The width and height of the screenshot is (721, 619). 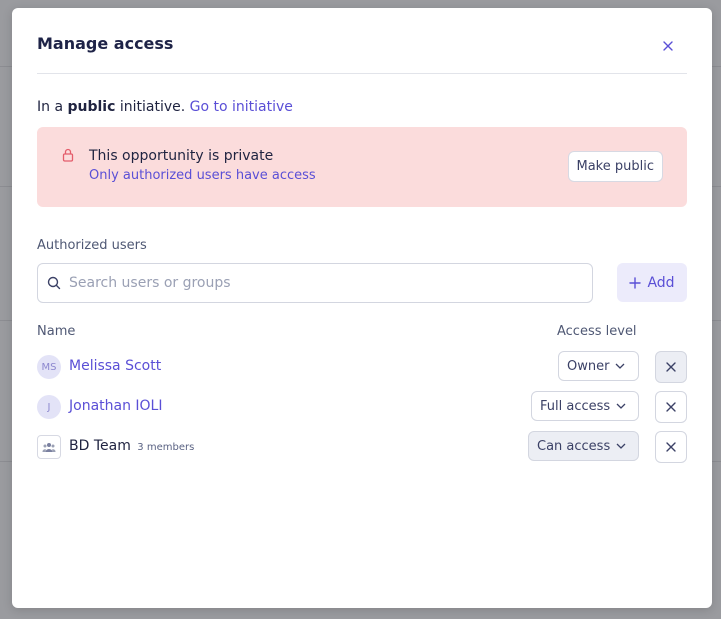 What do you see at coordinates (588, 366) in the screenshot?
I see `access-level-value: Owner` at bounding box center [588, 366].